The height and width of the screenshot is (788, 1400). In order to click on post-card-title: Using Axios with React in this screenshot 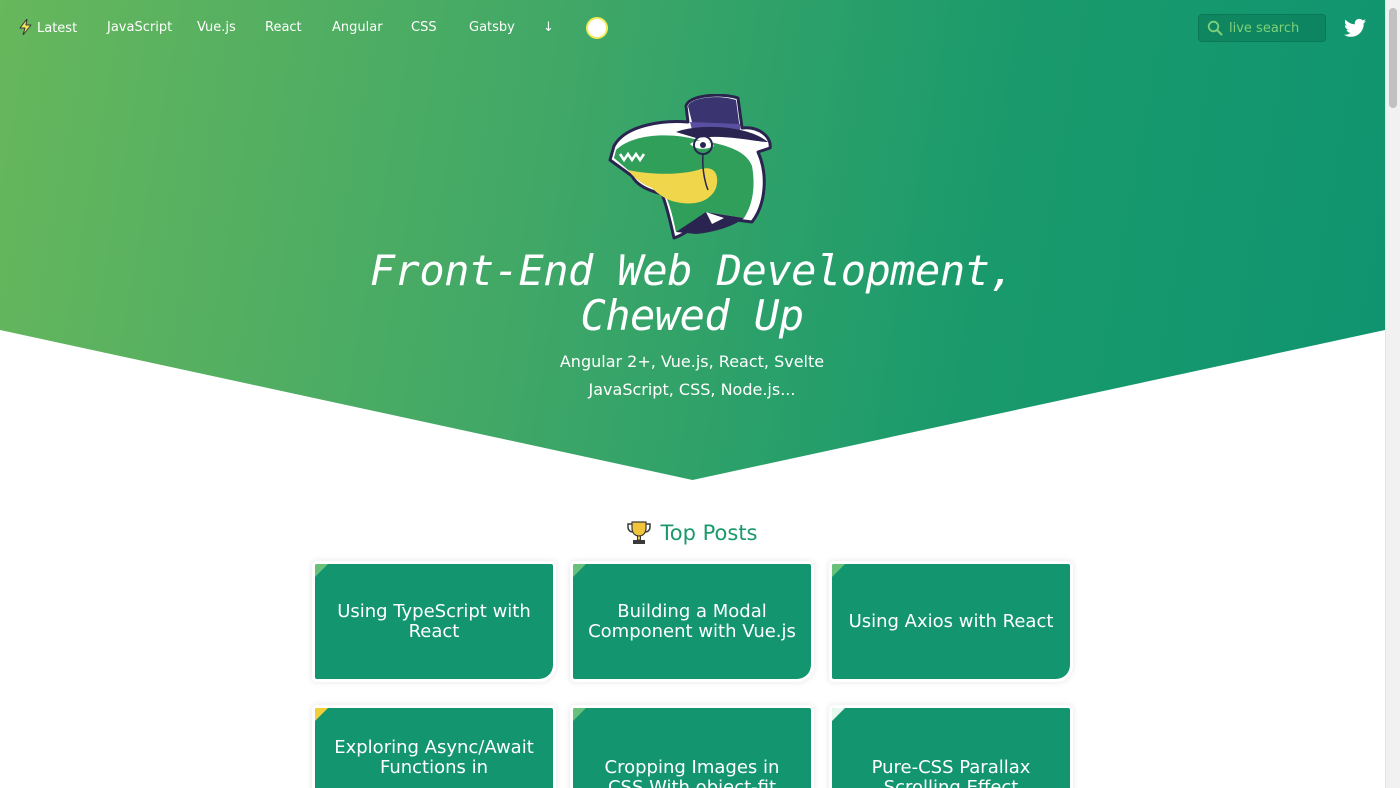, I will do `click(951, 621)`.